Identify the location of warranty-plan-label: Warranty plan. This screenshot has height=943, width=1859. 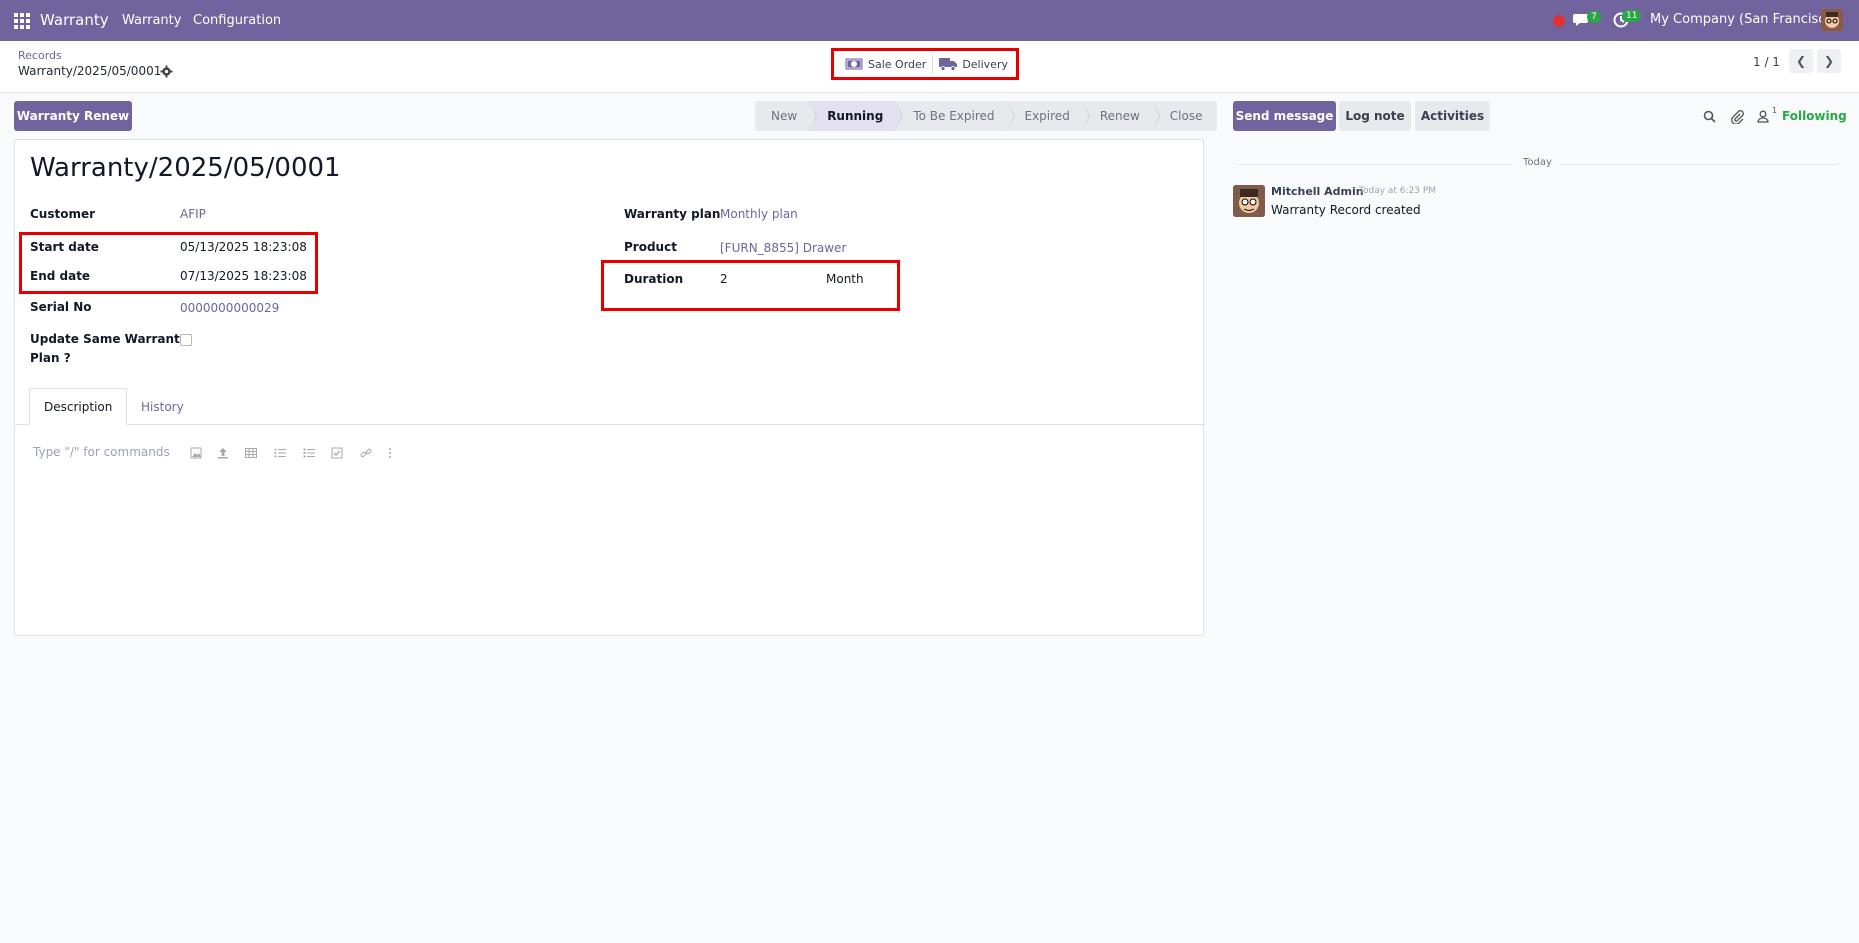
(672, 214).